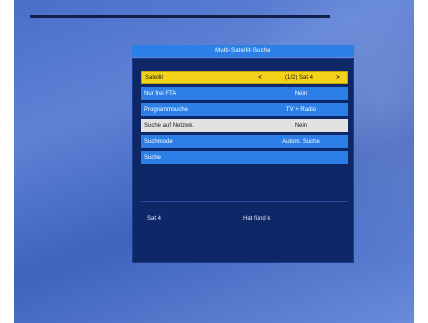 The width and height of the screenshot is (428, 323). What do you see at coordinates (244, 141) in the screenshot?
I see `search-mode-row: Suchmode Autom. Suche` at bounding box center [244, 141].